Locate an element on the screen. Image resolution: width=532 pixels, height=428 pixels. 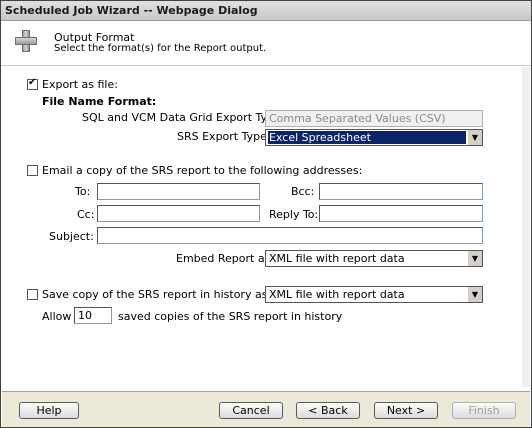
subject-input is located at coordinates (290, 235).